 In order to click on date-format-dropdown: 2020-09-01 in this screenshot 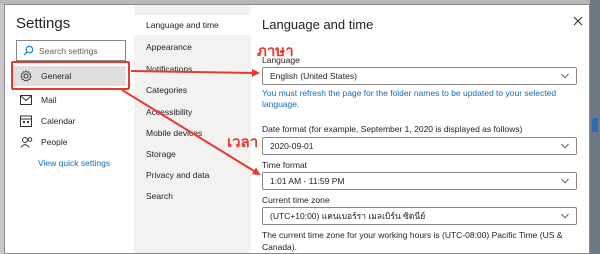, I will do `click(419, 146)`.